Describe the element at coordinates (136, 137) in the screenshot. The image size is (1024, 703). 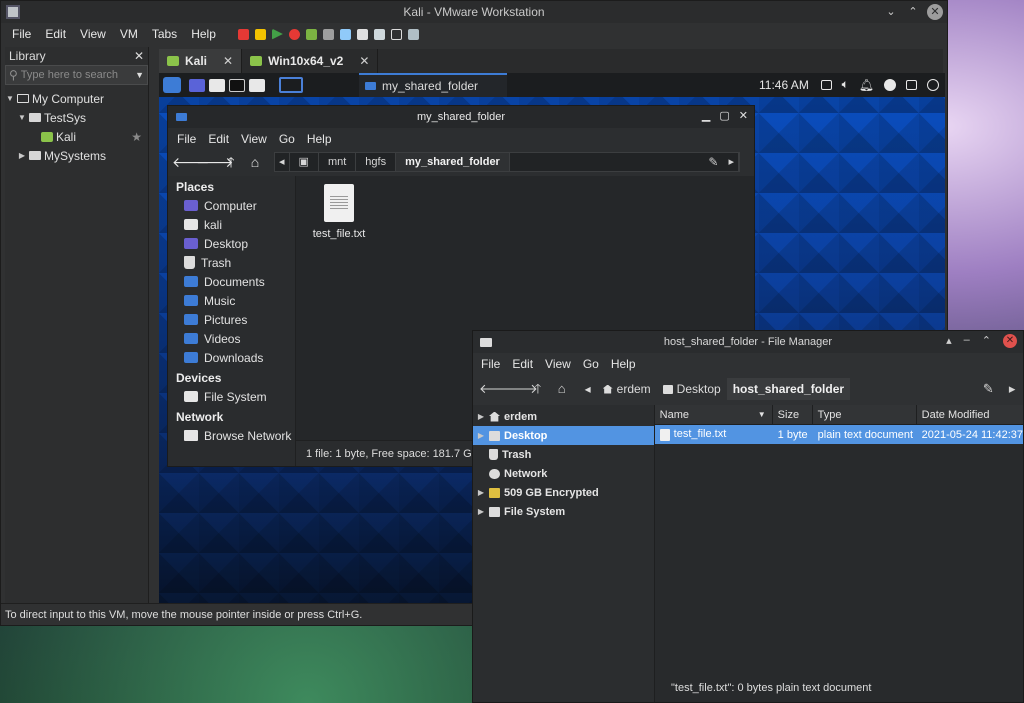
I see `favorite-star-icon: ★` at that location.